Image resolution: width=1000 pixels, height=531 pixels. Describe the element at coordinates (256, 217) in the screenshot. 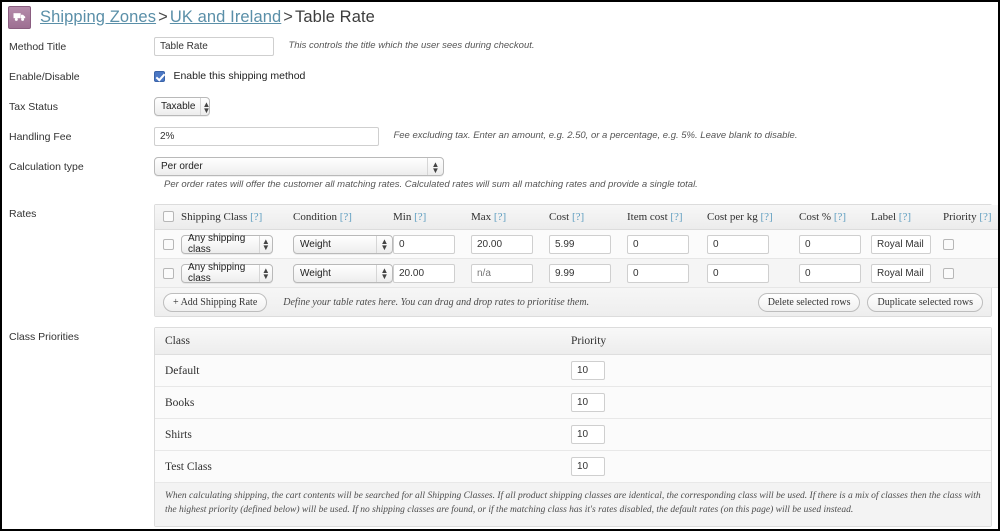

I see `help-icon-shipping-class: [?]` at that location.